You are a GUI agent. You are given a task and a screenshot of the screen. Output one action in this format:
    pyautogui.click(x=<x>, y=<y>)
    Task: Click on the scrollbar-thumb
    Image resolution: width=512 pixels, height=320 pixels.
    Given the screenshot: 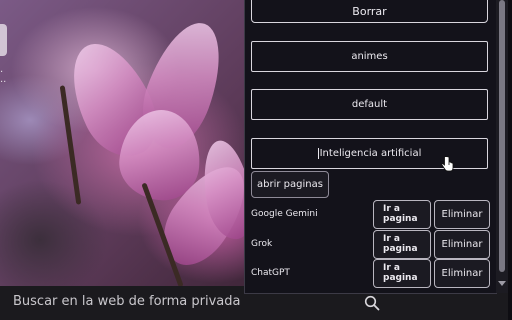 What is the action you would take?
    pyautogui.click(x=502, y=136)
    